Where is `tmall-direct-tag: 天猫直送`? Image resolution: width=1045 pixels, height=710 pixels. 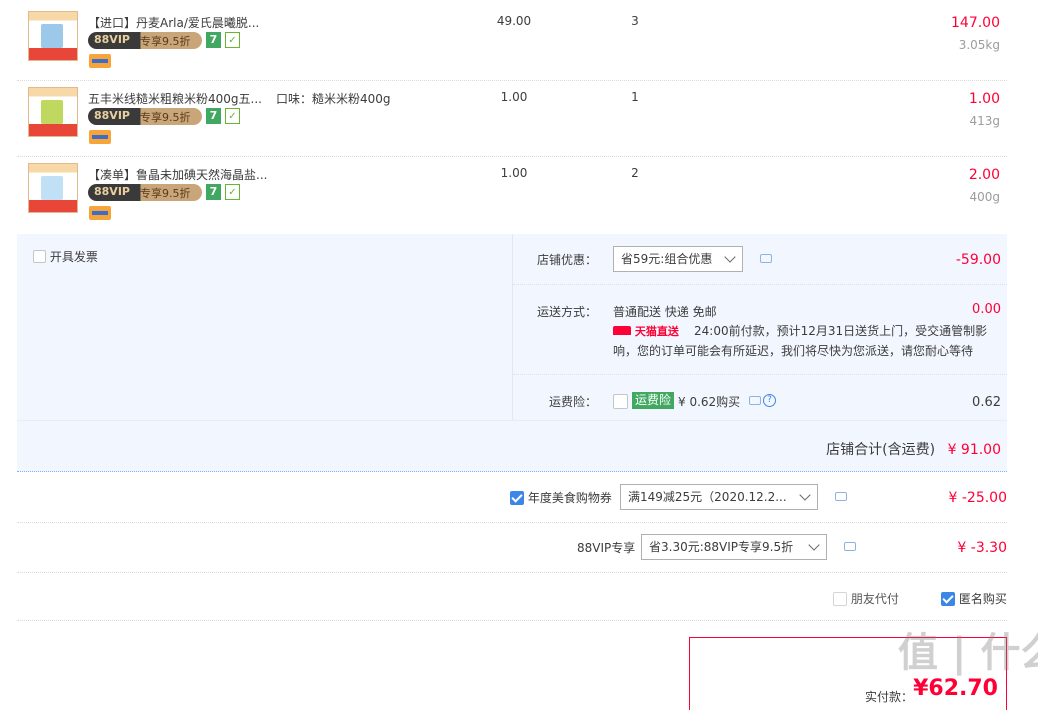 tmall-direct-tag: 天猫直送 is located at coordinates (646, 331).